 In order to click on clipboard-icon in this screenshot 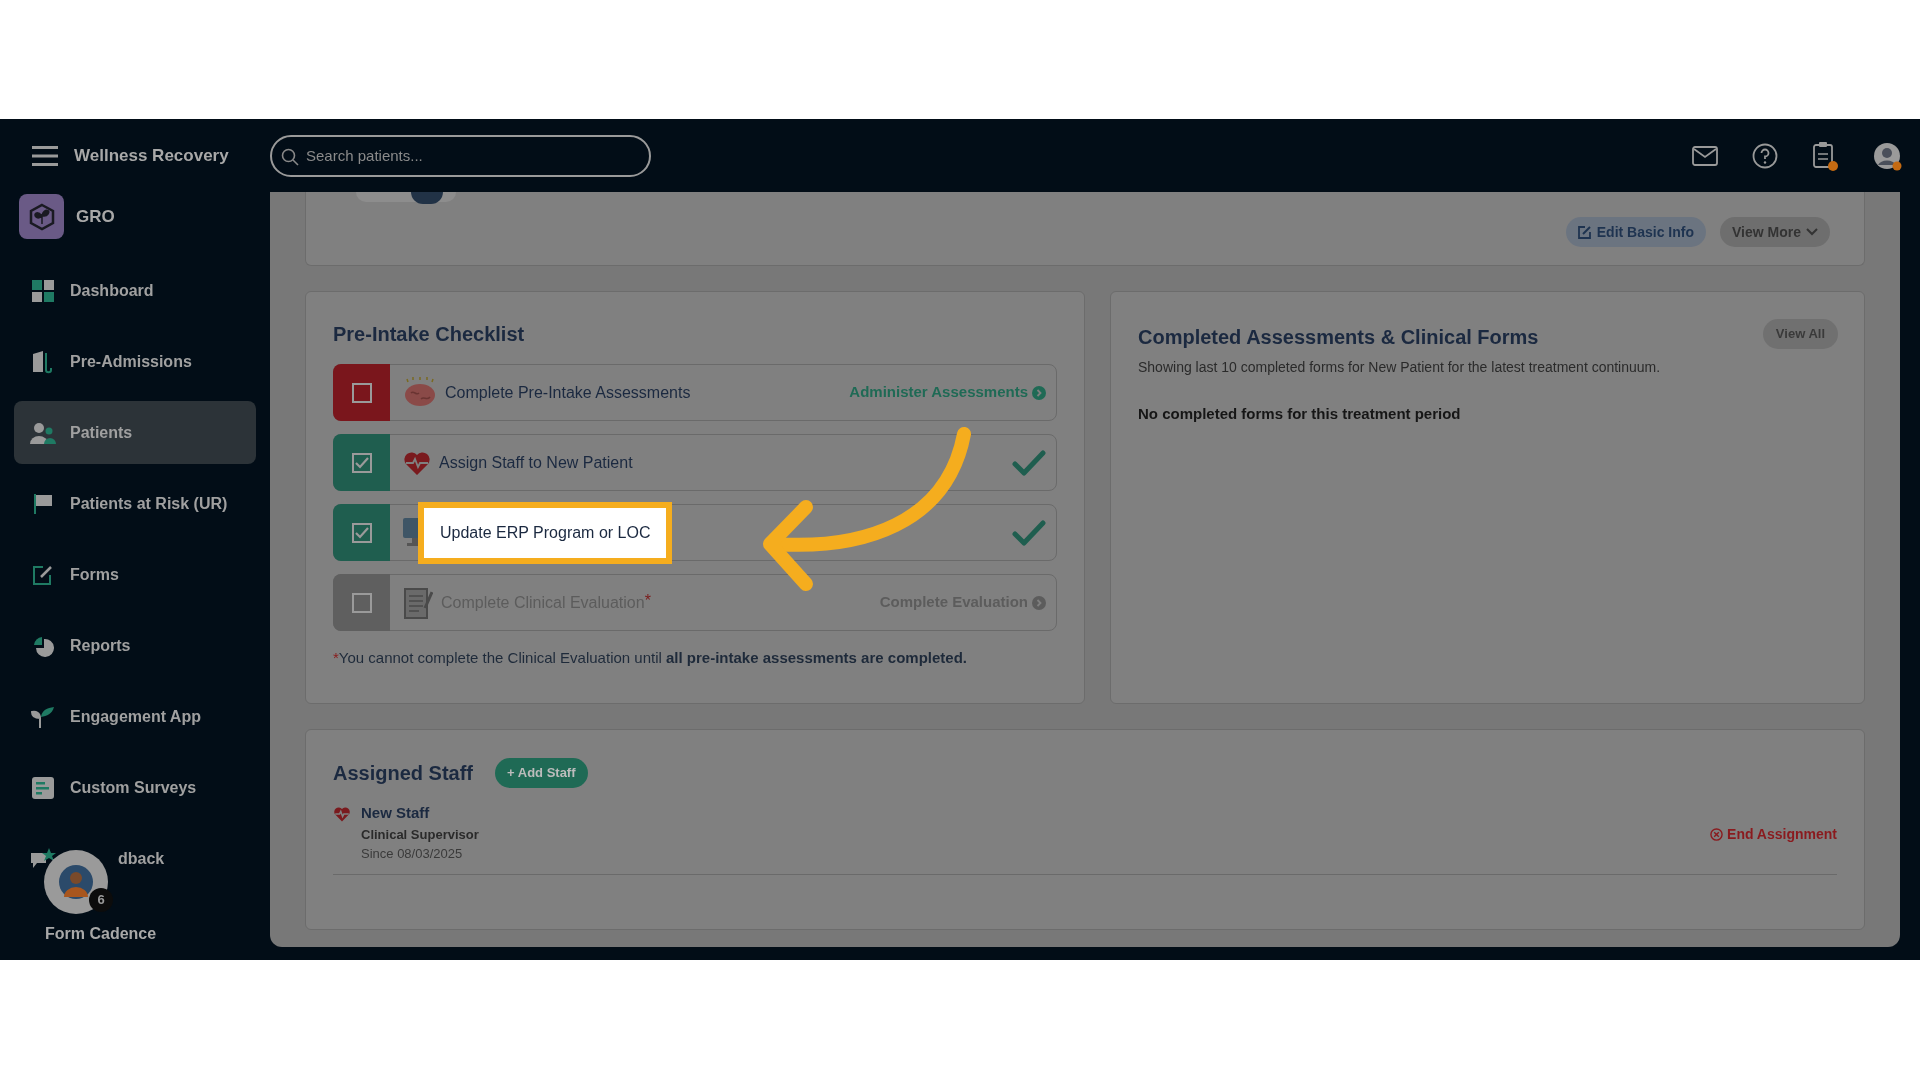, I will do `click(1825, 155)`.